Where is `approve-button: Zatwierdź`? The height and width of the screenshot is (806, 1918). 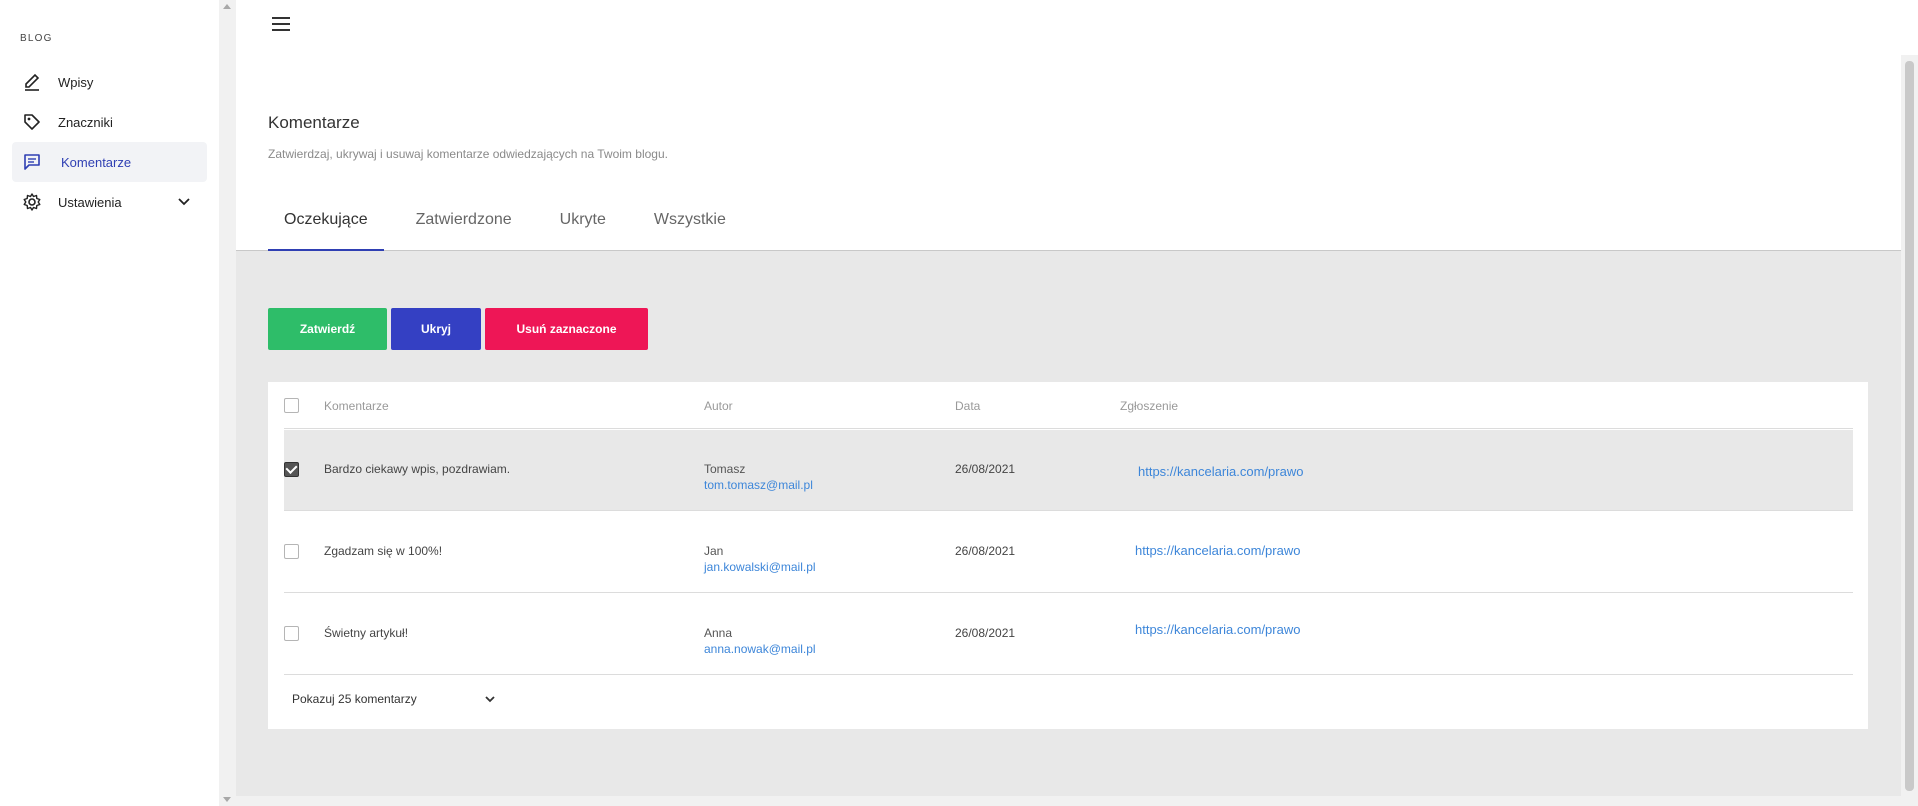
approve-button: Zatwierdź is located at coordinates (327, 329).